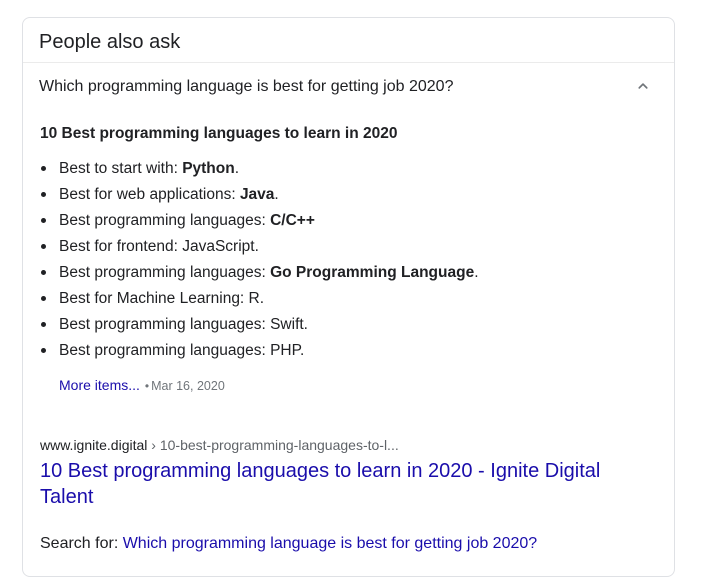 The image size is (701, 577). I want to click on item-prefix: Best programming languages: PHP., so click(182, 350).